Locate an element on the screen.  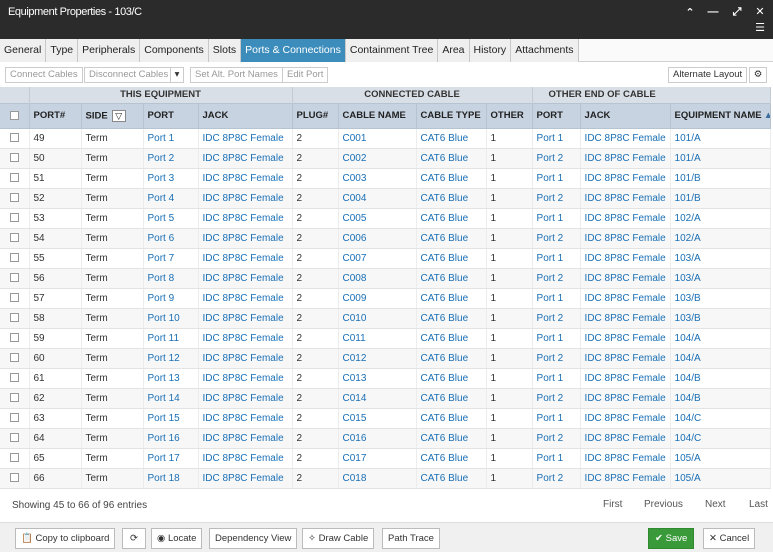
cell-port: Port 15 is located at coordinates (171, 418).